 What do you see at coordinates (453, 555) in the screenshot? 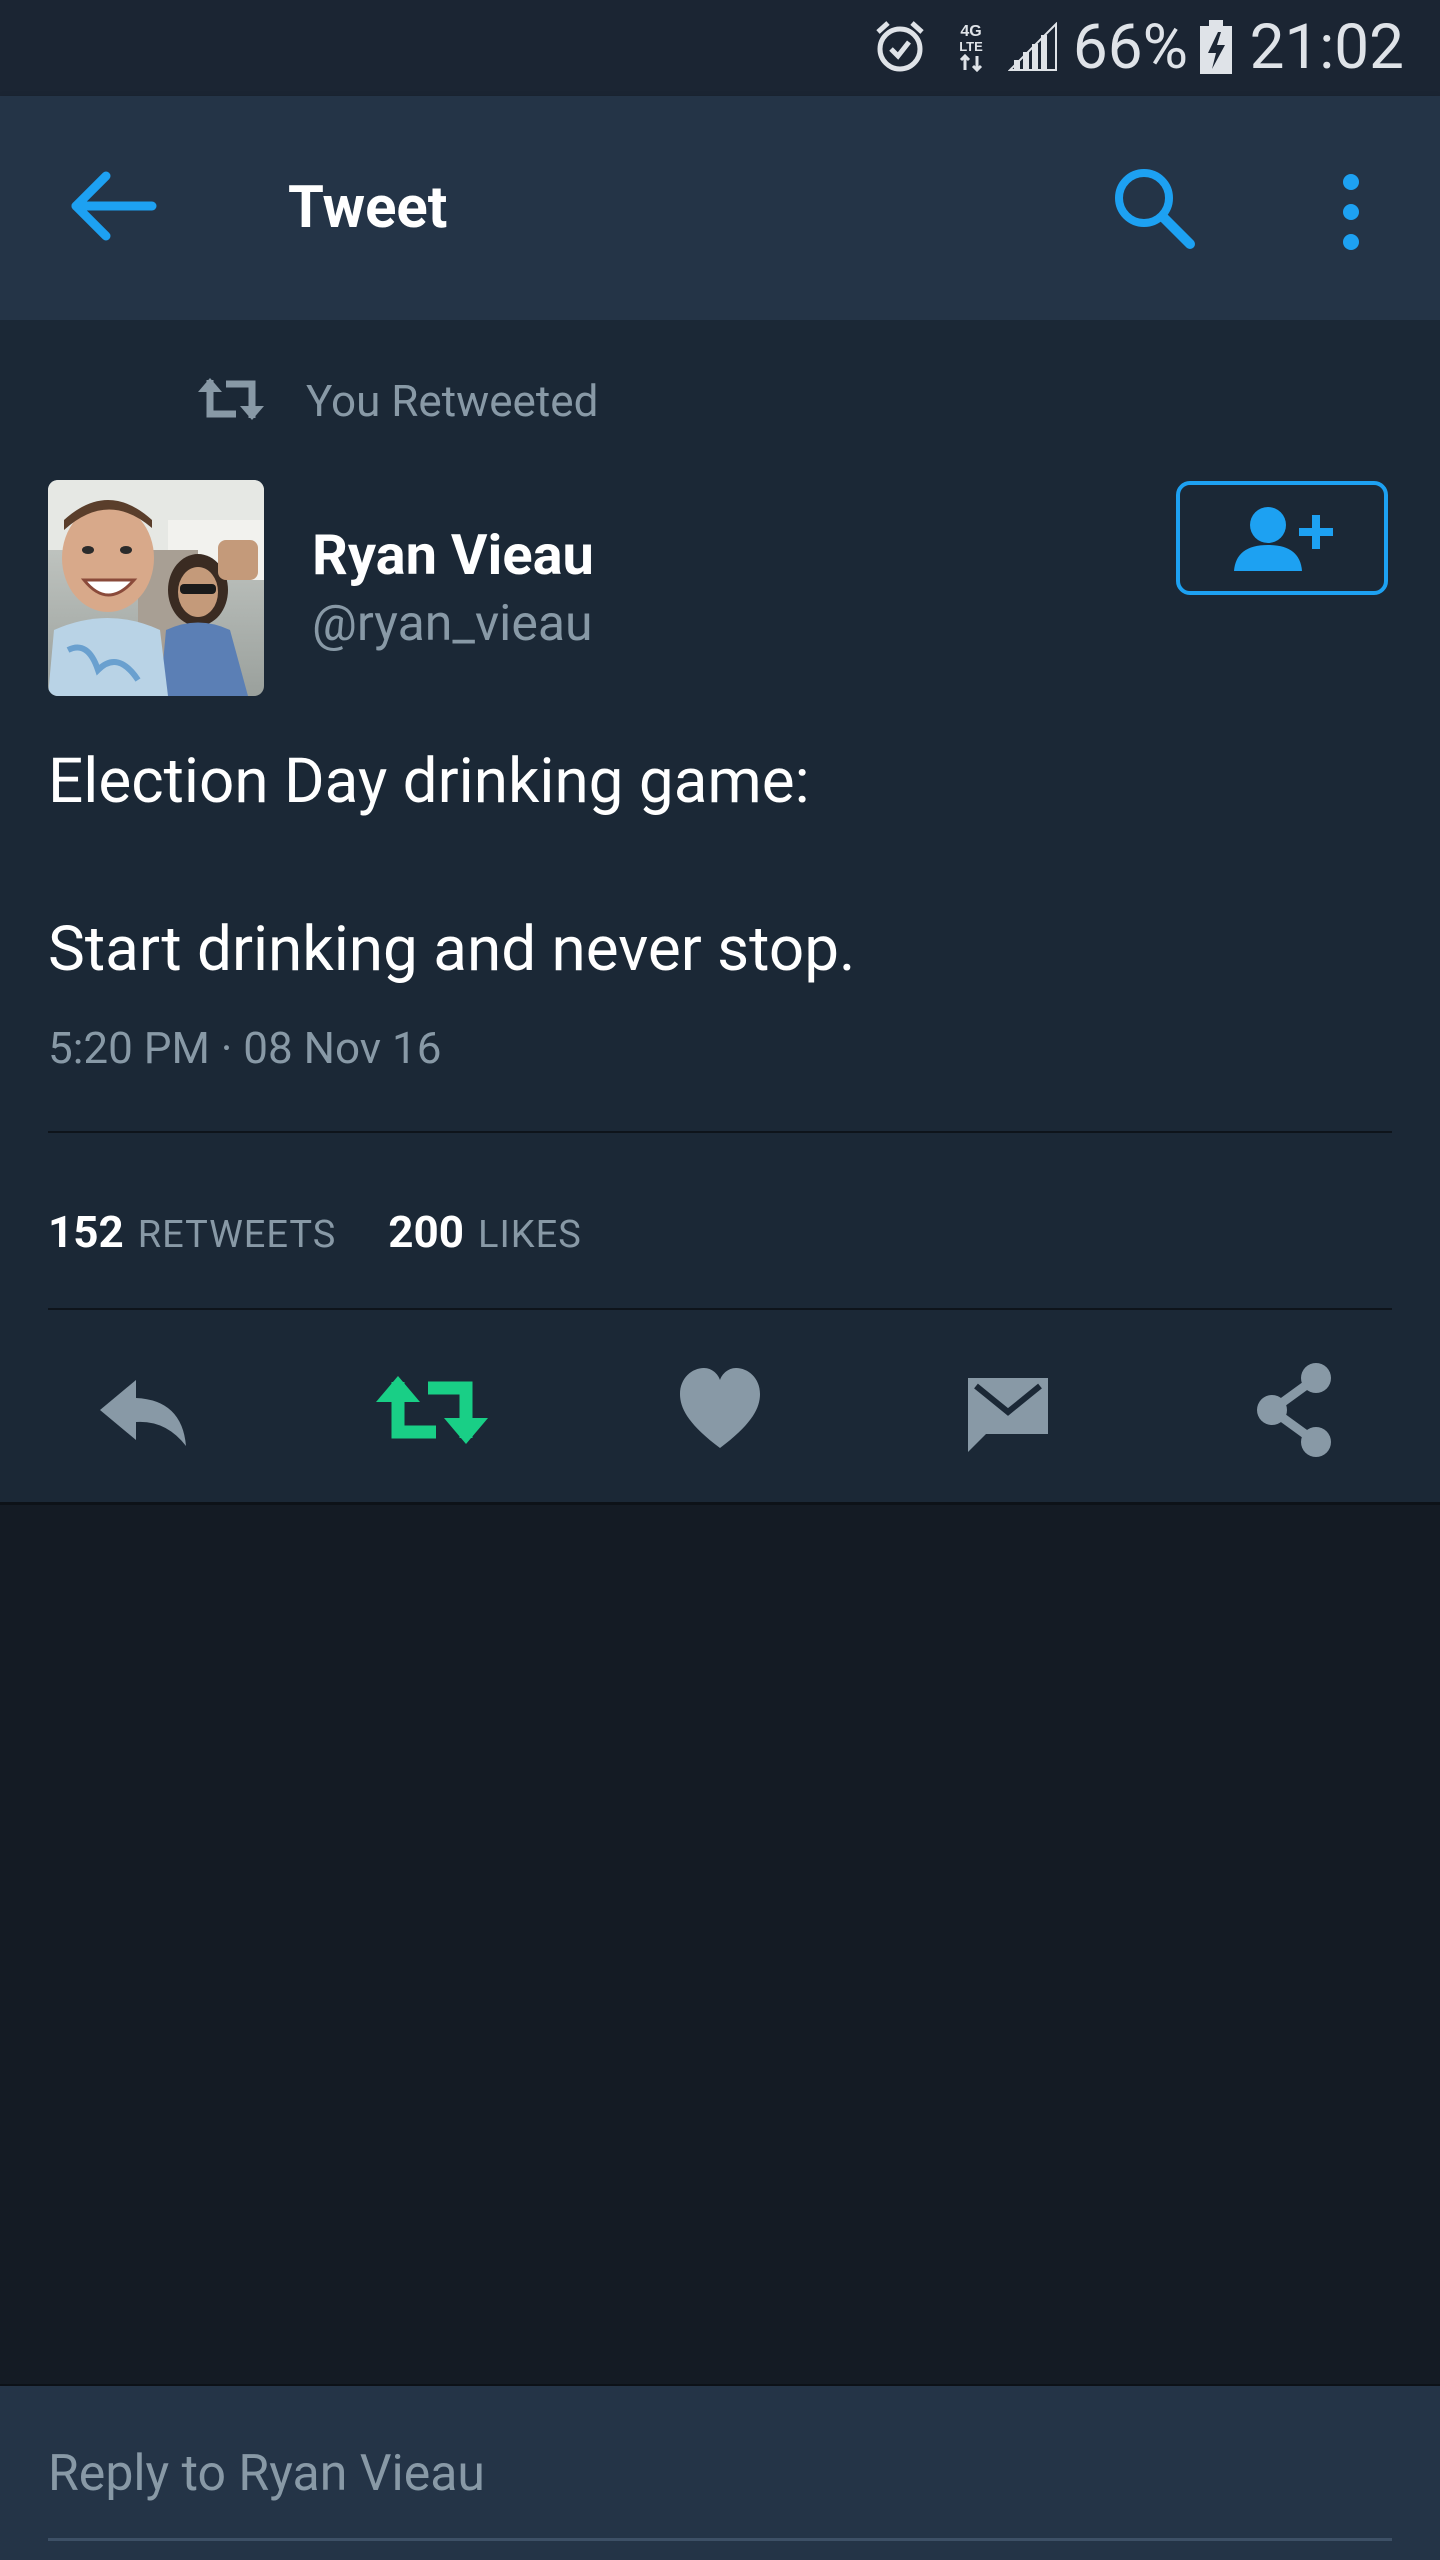
I see `author-name: Ryan Vieau` at bounding box center [453, 555].